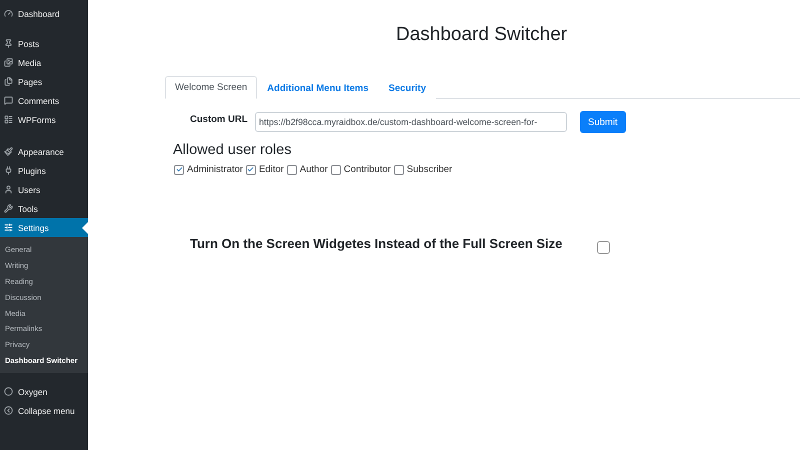 The height and width of the screenshot is (450, 800). Describe the element at coordinates (44, 43) in the screenshot. I see `sidebar-item: Posts` at that location.